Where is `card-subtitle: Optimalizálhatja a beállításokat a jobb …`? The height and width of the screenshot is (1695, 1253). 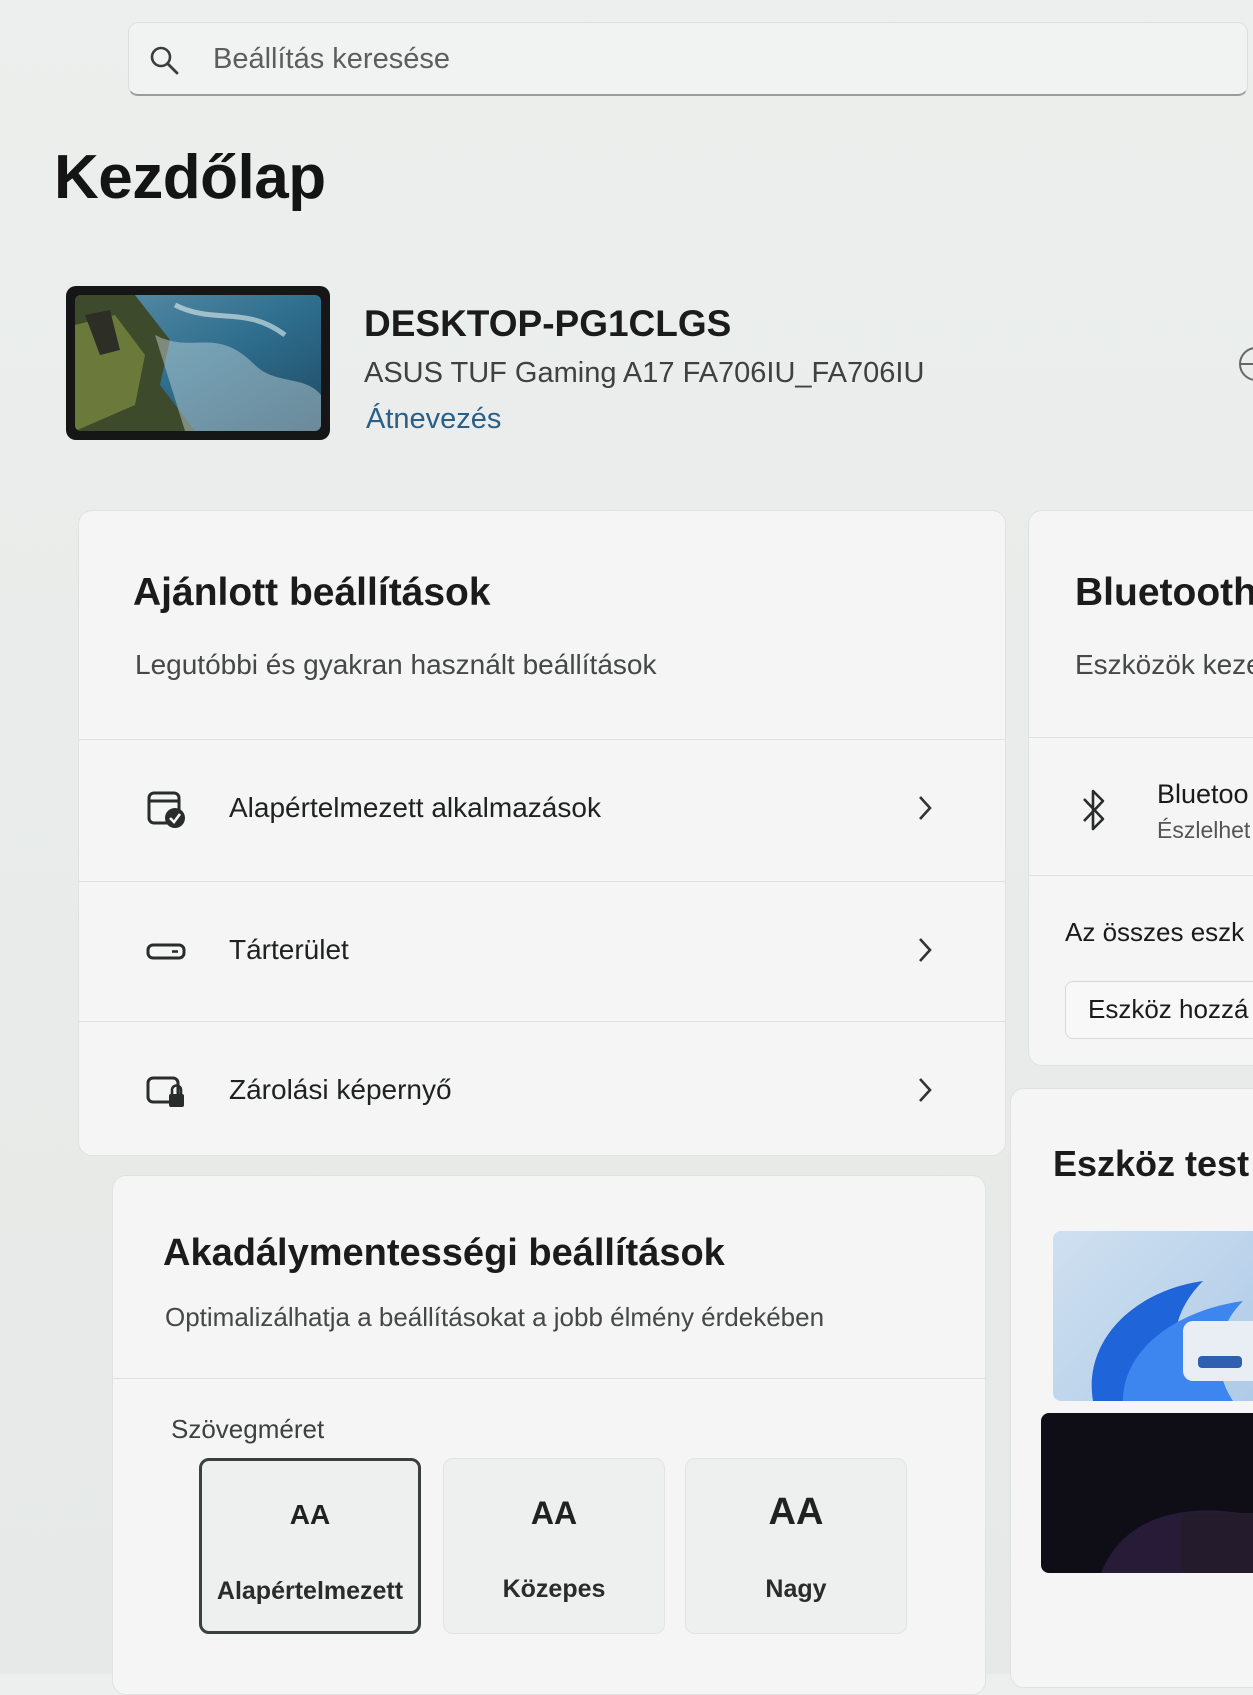
card-subtitle: Optimalizálhatja a beállításokat a jobb … is located at coordinates (495, 1317).